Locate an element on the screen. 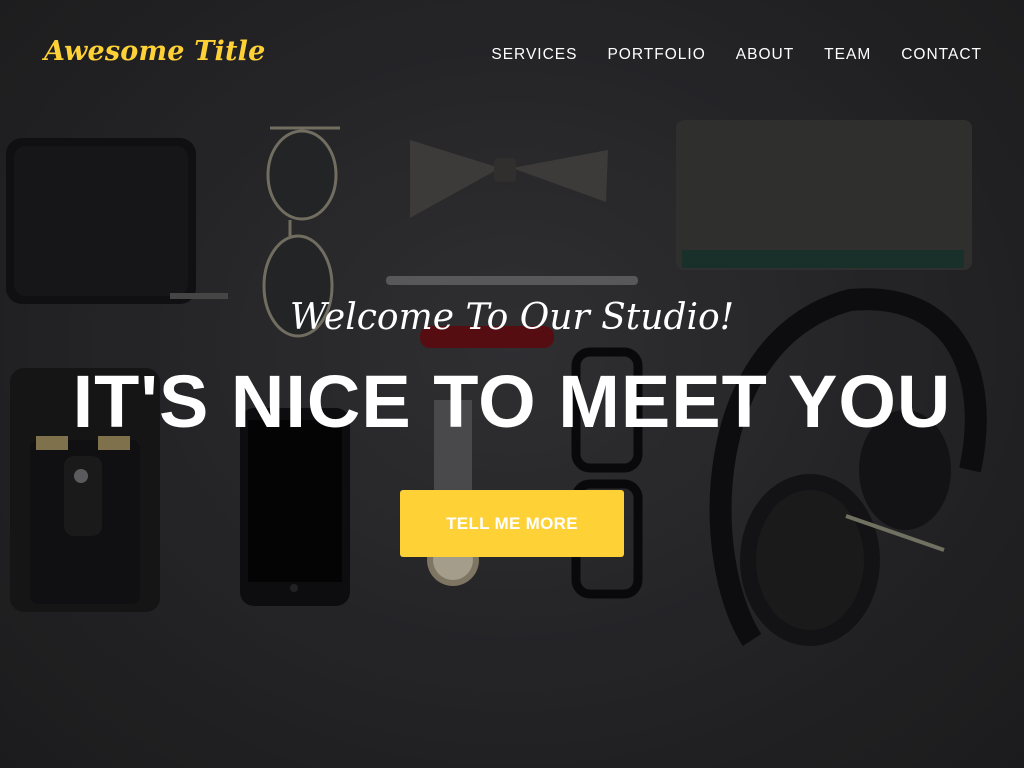 The image size is (1024, 768). nav-link-services: SERVICES is located at coordinates (534, 54).